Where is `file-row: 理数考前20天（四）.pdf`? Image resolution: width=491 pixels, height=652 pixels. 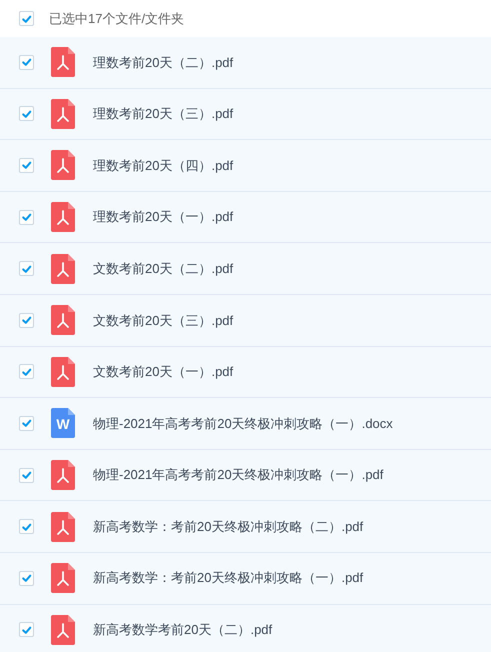 file-row: 理数考前20天（四）.pdf is located at coordinates (245, 166).